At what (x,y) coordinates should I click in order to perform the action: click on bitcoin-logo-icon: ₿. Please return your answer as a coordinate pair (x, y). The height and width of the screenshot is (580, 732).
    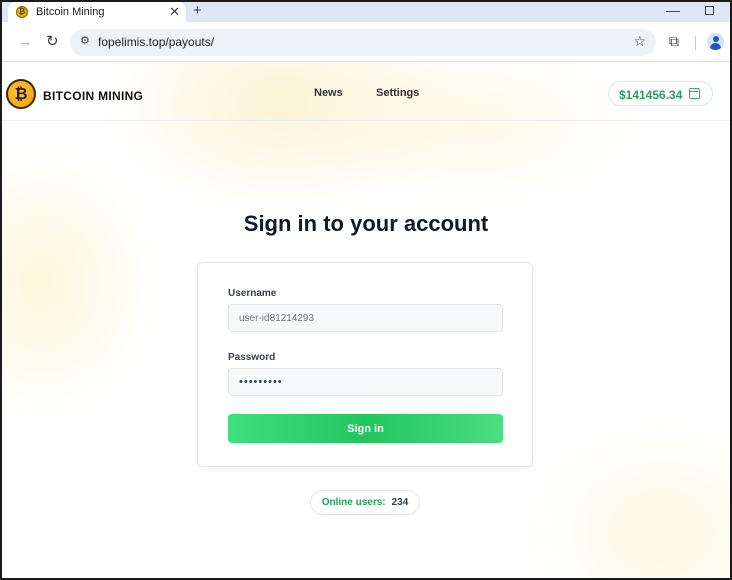
    Looking at the image, I should click on (21, 94).